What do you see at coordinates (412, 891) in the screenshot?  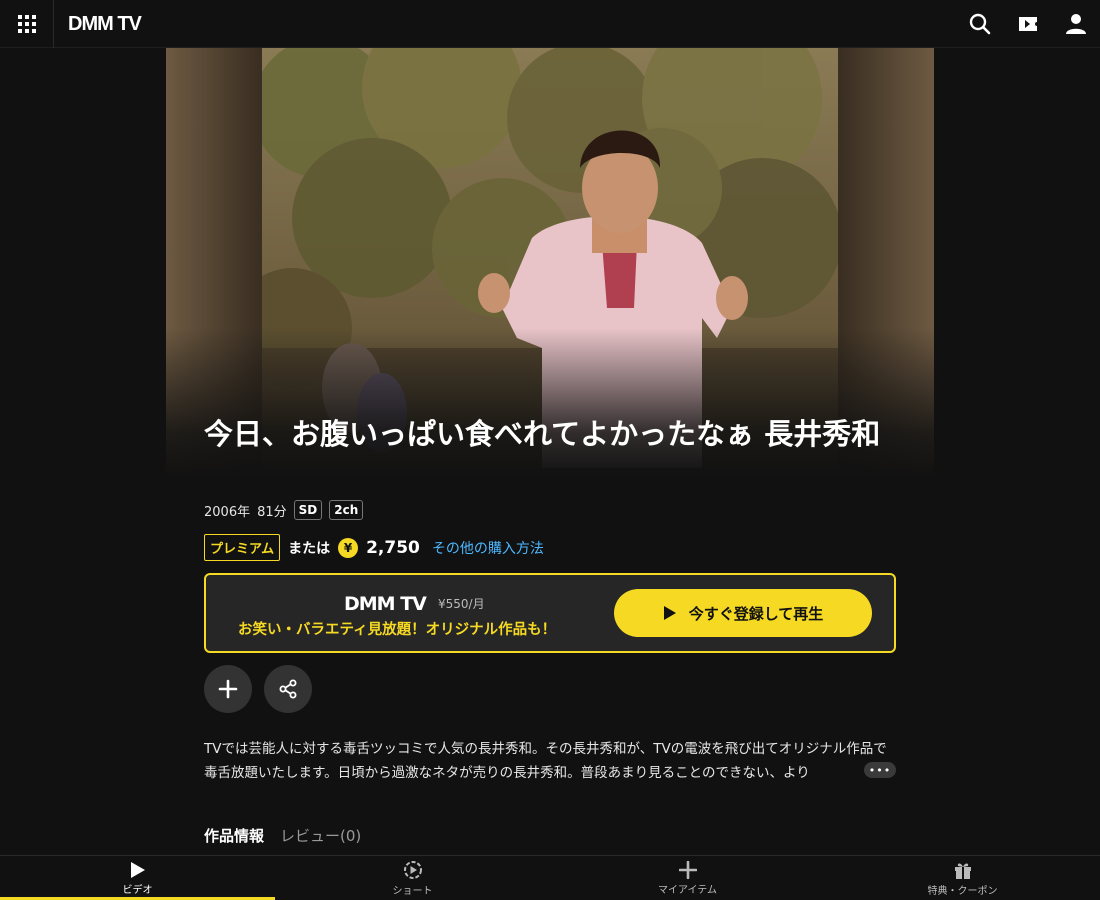 I see `nav-label-short: ショート` at bounding box center [412, 891].